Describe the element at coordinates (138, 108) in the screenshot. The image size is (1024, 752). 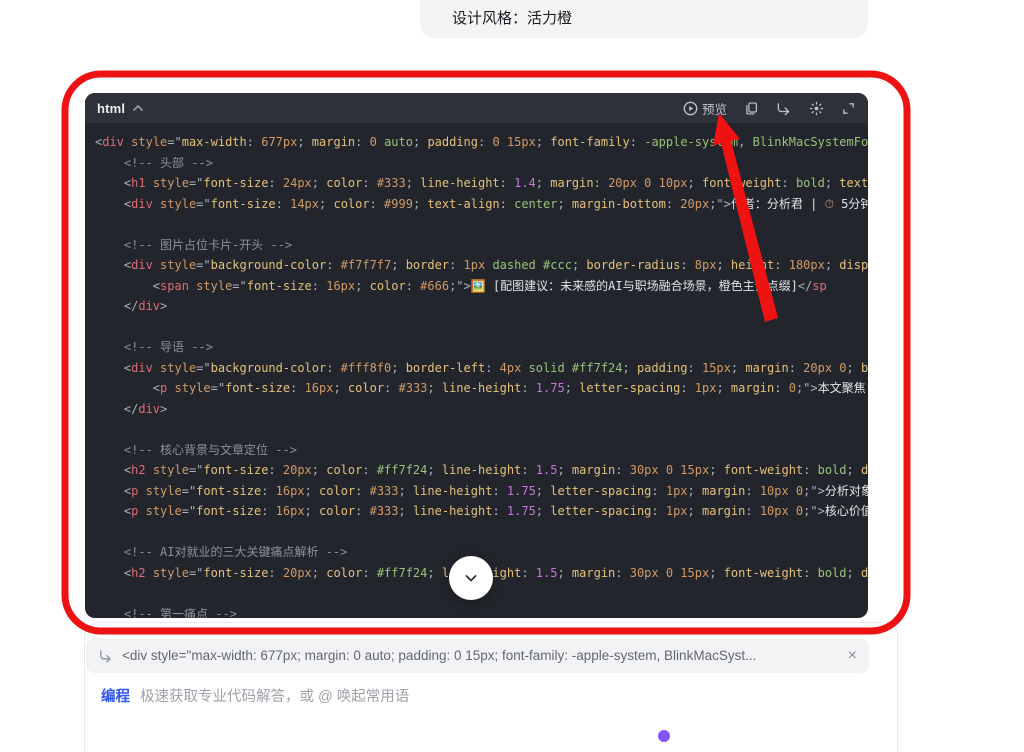
I see `chevron-up-icon` at that location.